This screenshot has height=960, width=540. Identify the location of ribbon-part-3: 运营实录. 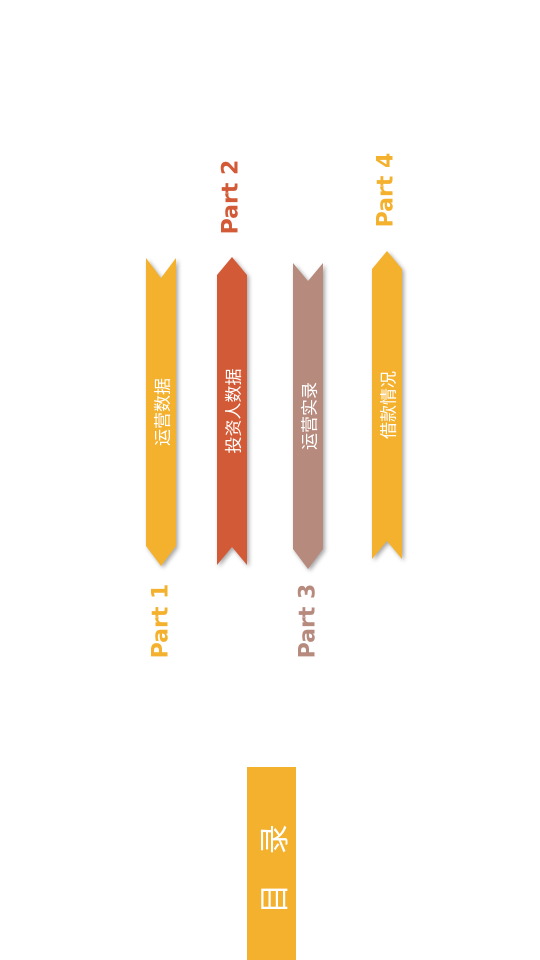
(308, 416).